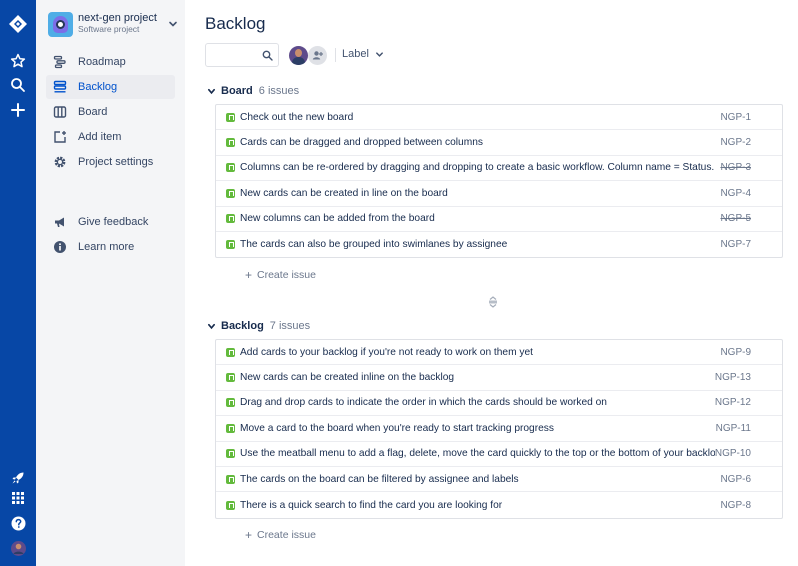 The width and height of the screenshot is (798, 566). Describe the element at coordinates (280, 535) in the screenshot. I see `backlog-create-issue-button: + Create issue` at that location.